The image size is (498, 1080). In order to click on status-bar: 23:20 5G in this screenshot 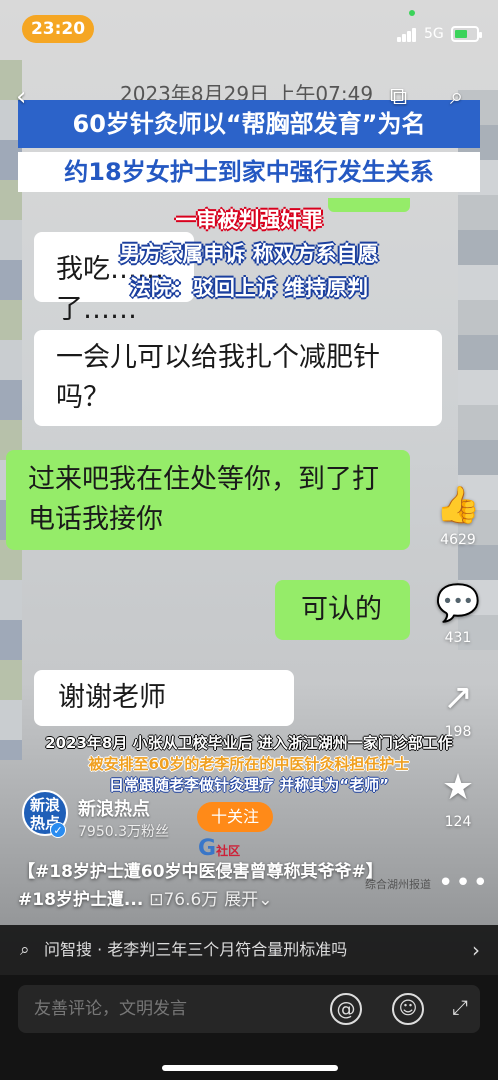, I will do `click(249, 29)`.